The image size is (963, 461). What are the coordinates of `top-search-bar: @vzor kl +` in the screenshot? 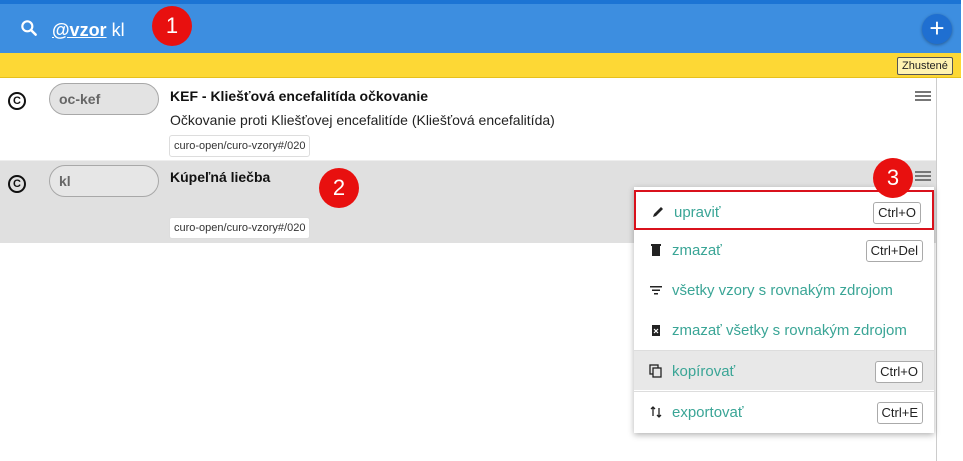 It's located at (480, 26).